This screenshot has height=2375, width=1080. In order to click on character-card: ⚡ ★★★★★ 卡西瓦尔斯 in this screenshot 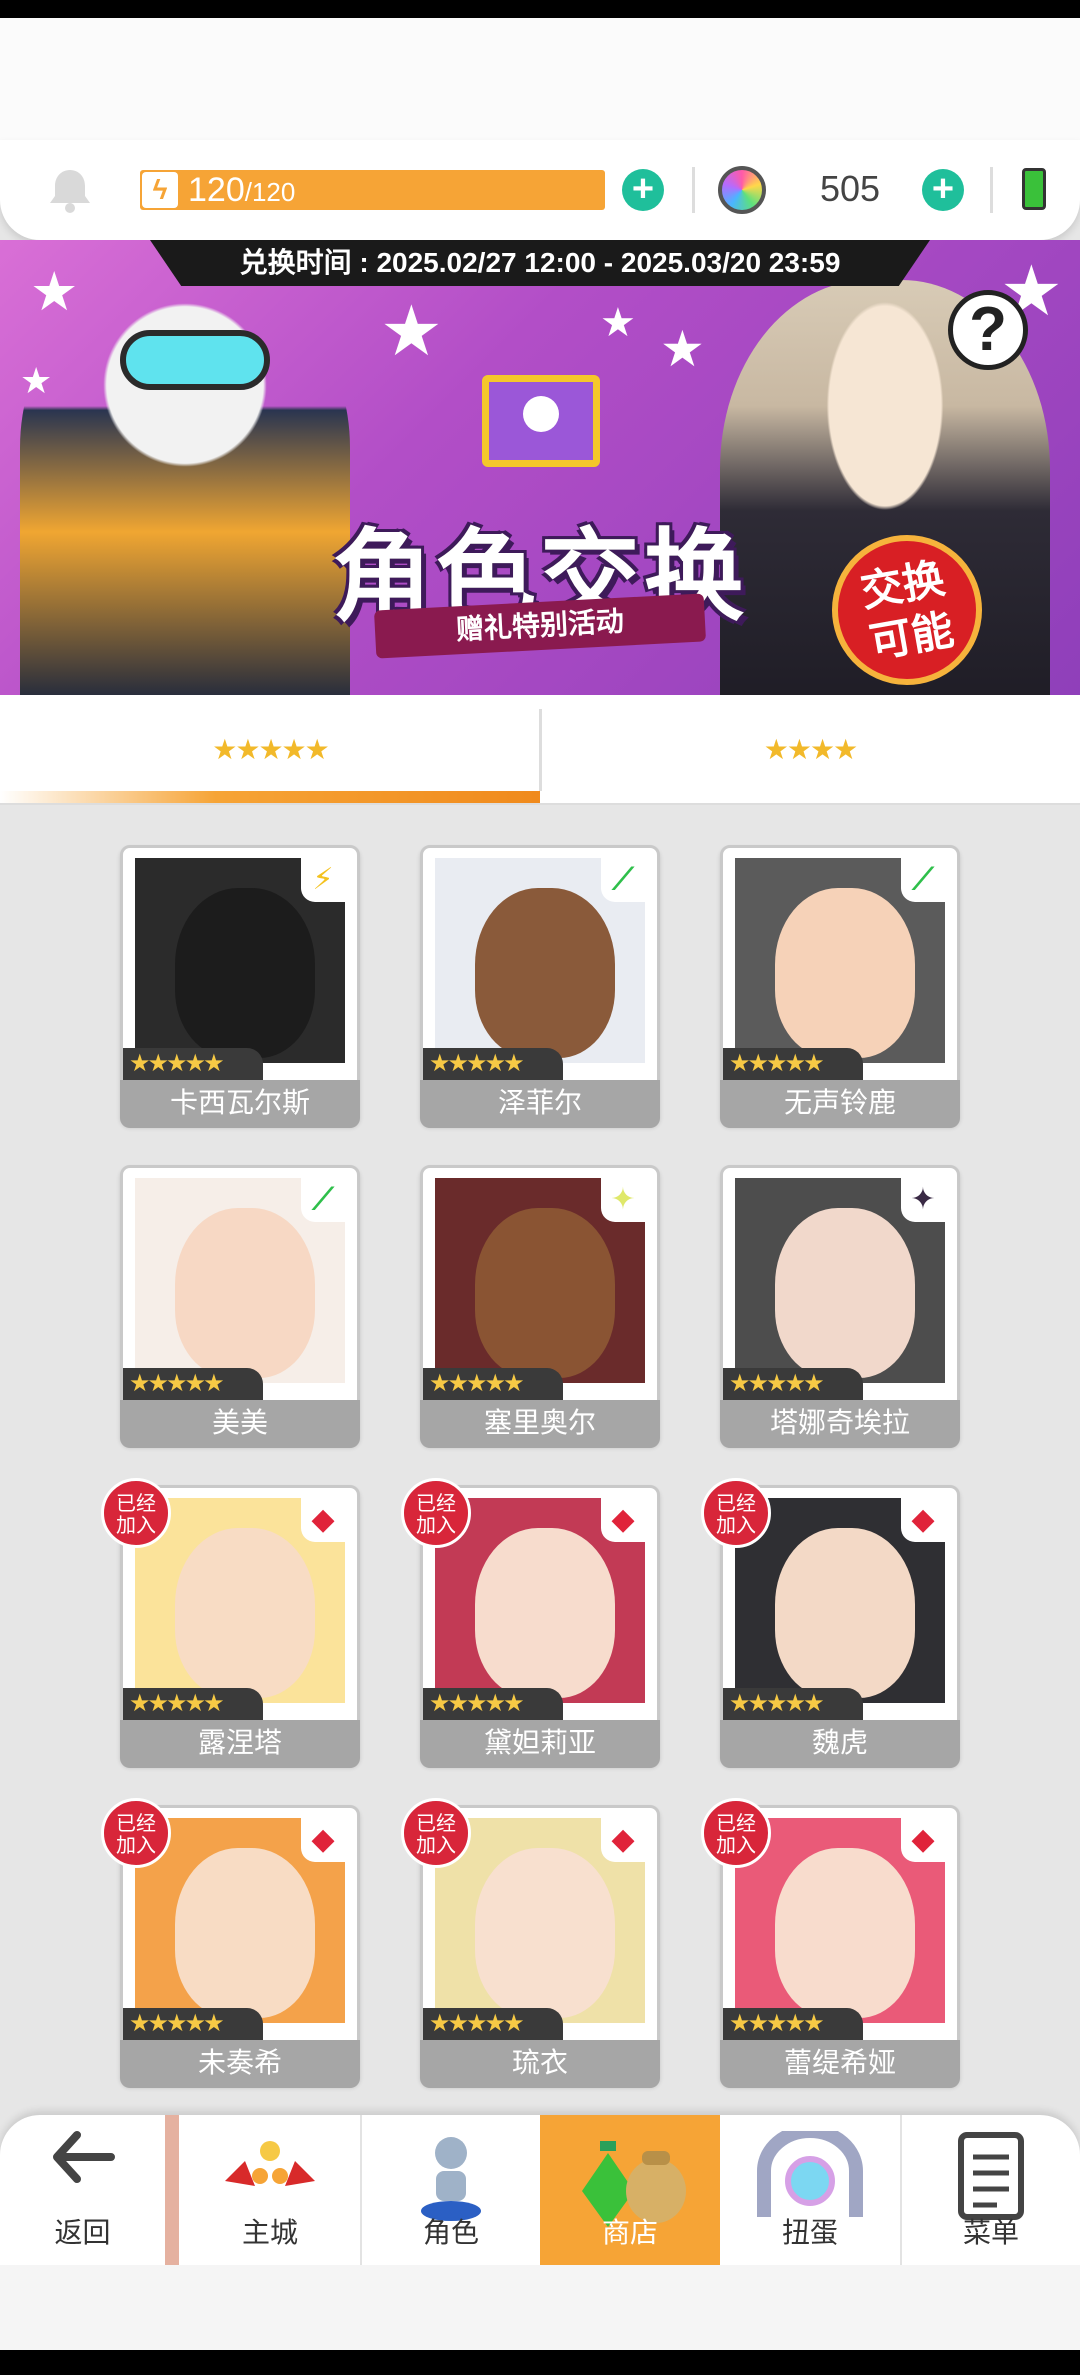, I will do `click(240, 986)`.